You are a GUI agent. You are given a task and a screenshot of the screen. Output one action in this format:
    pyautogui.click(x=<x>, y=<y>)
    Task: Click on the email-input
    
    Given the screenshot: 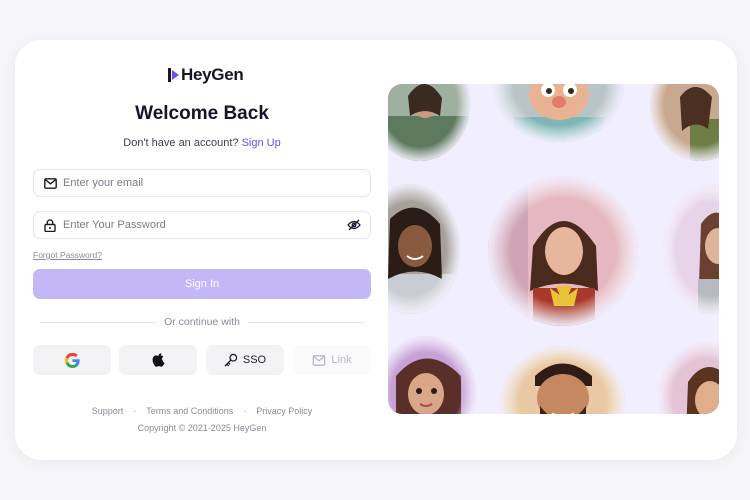 What is the action you would take?
    pyautogui.click(x=212, y=183)
    